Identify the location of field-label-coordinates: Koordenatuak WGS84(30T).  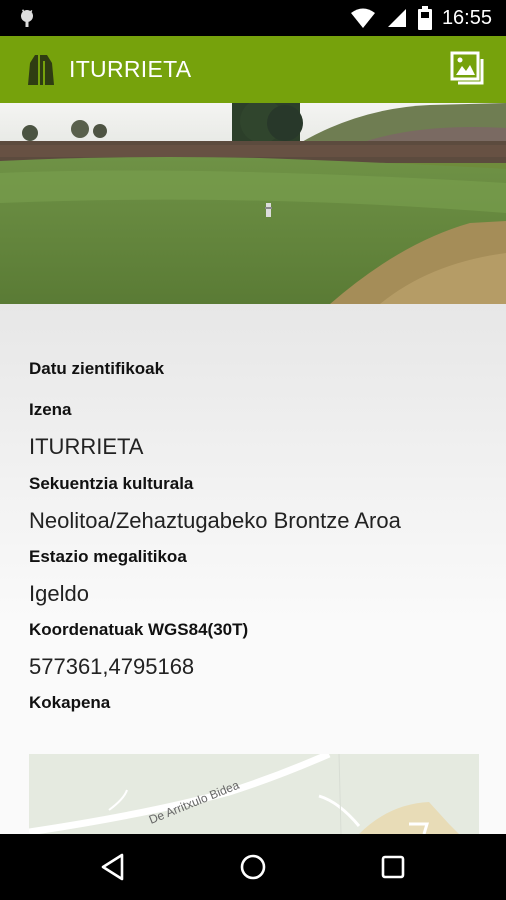
(139, 629).